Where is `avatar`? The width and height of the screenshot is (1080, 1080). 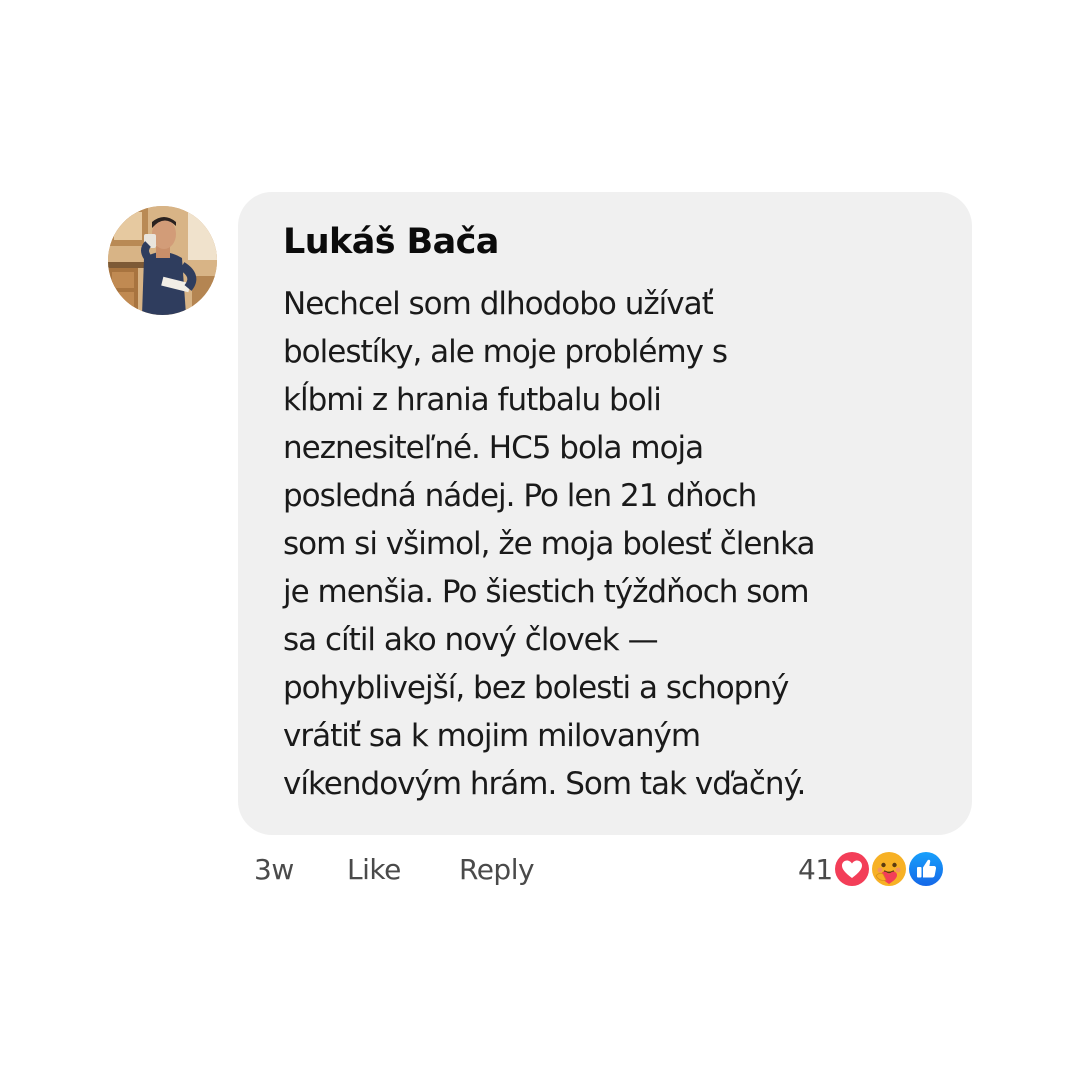
avatar is located at coordinates (162, 260).